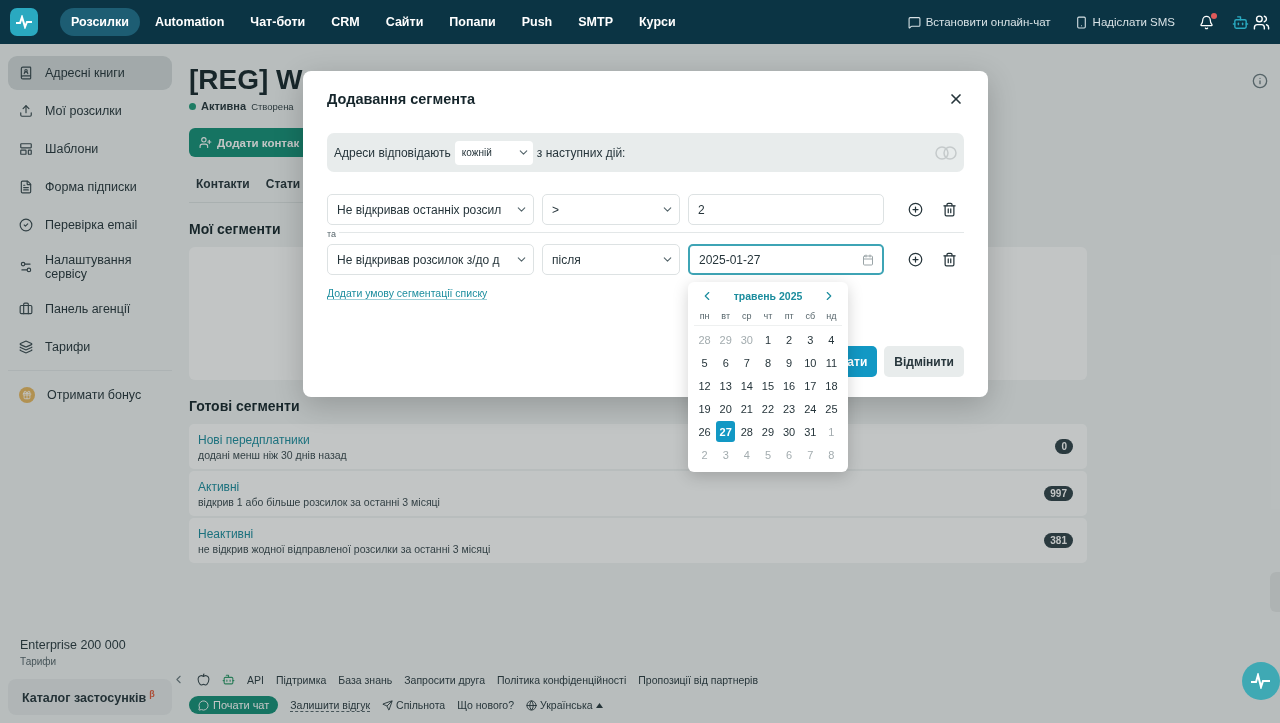 The image size is (1280, 723). I want to click on calendar-day: 13, so click(726, 385).